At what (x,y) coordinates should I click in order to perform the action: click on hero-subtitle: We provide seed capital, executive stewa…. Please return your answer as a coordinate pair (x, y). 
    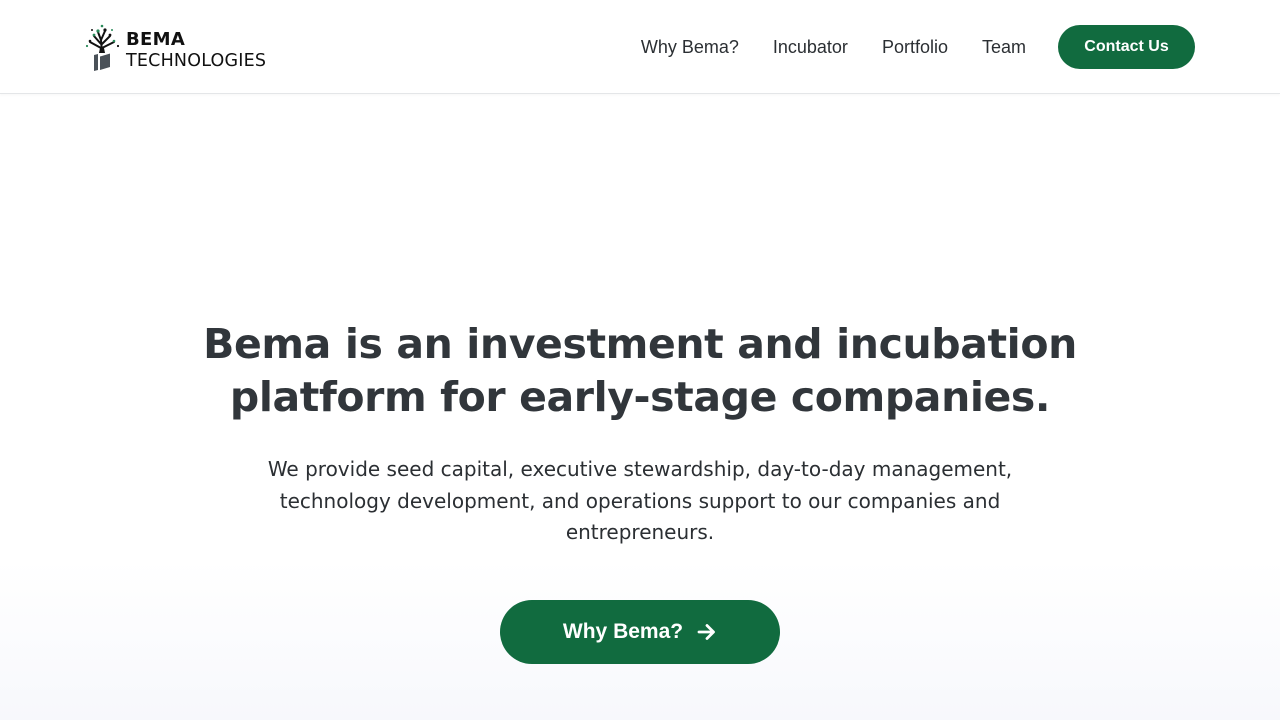
    Looking at the image, I should click on (640, 500).